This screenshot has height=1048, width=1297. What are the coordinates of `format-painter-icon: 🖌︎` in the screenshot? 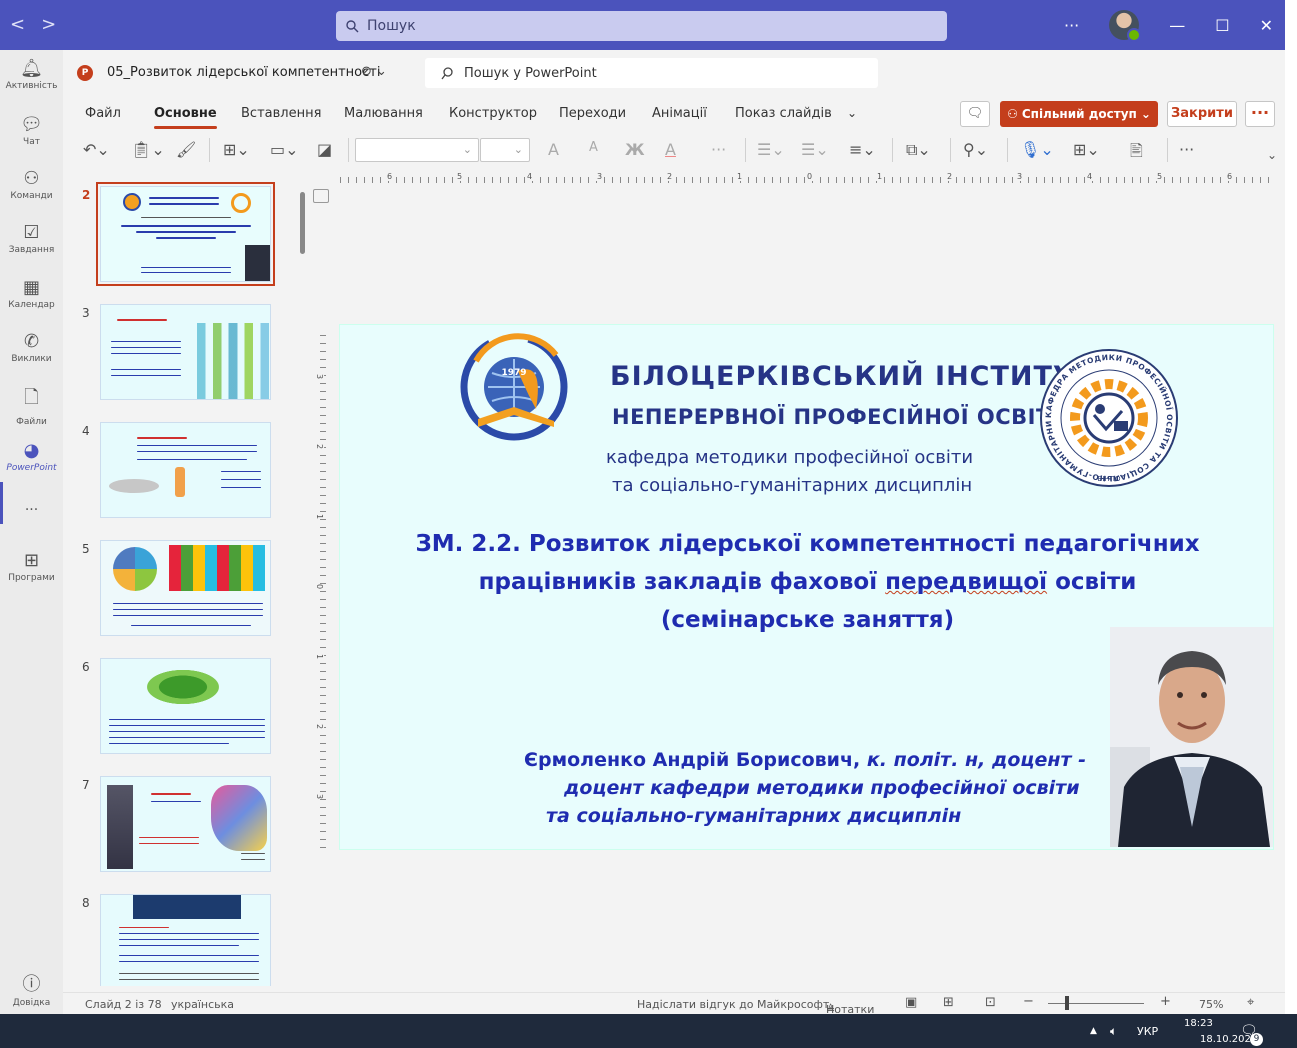 It's located at (186, 149).